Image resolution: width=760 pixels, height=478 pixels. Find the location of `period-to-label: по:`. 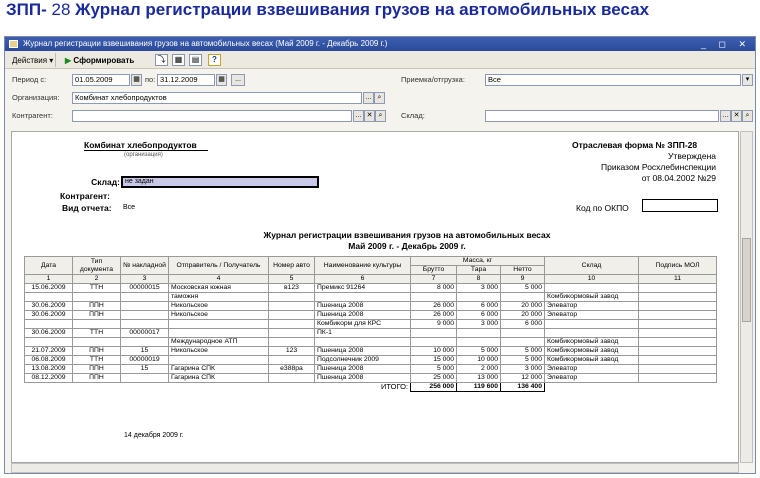

period-to-label: по: is located at coordinates (150, 79).